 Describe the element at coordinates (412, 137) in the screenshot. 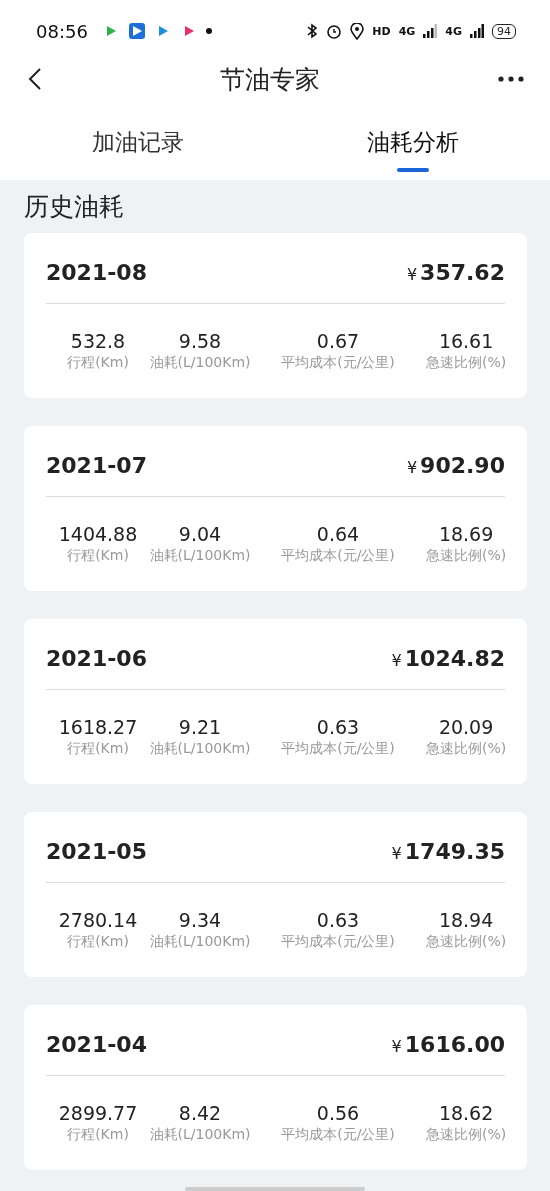

I see `tab: 油耗分析` at that location.